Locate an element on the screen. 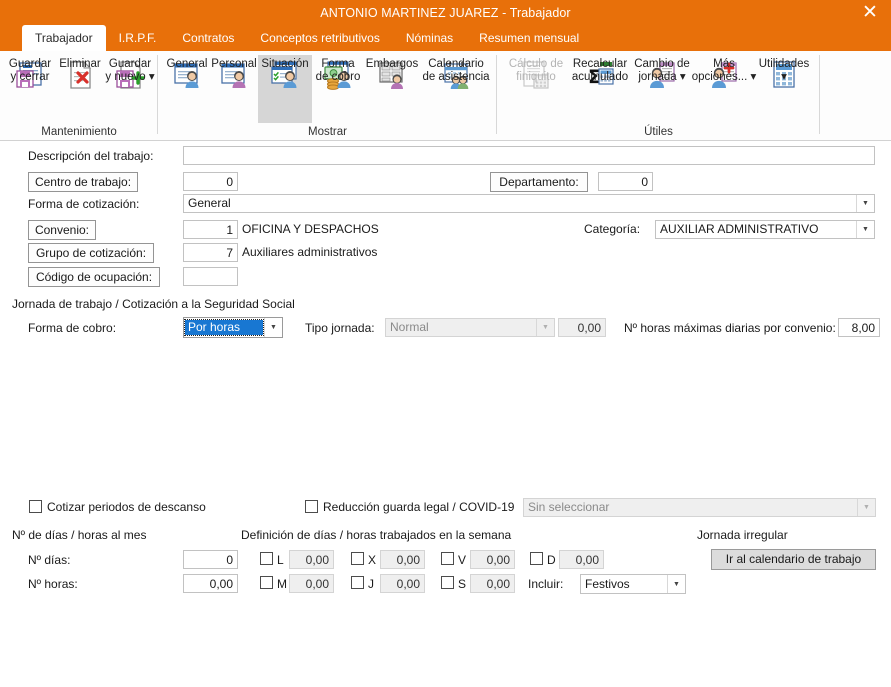 This screenshot has width=891, height=687. forma-cobro-value: Por horas is located at coordinates (224, 327).